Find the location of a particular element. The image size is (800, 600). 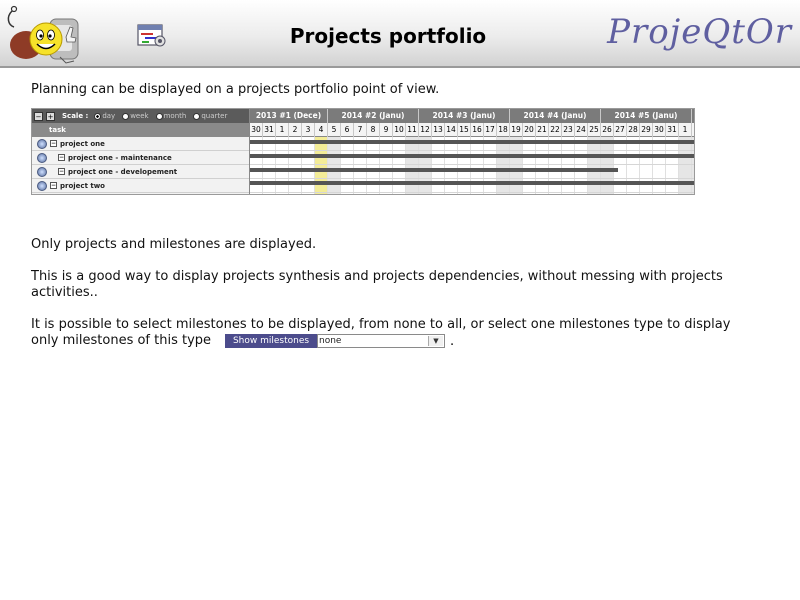

day-header: 3 is located at coordinates (308, 130).